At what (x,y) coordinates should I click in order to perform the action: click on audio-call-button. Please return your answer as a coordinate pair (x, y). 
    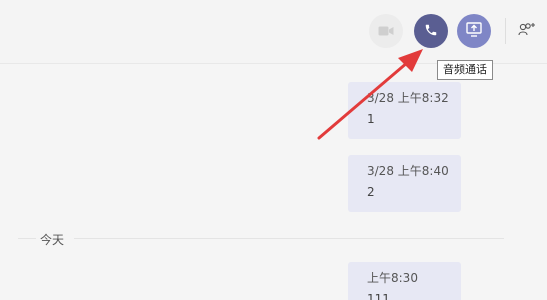
    Looking at the image, I should click on (431, 31).